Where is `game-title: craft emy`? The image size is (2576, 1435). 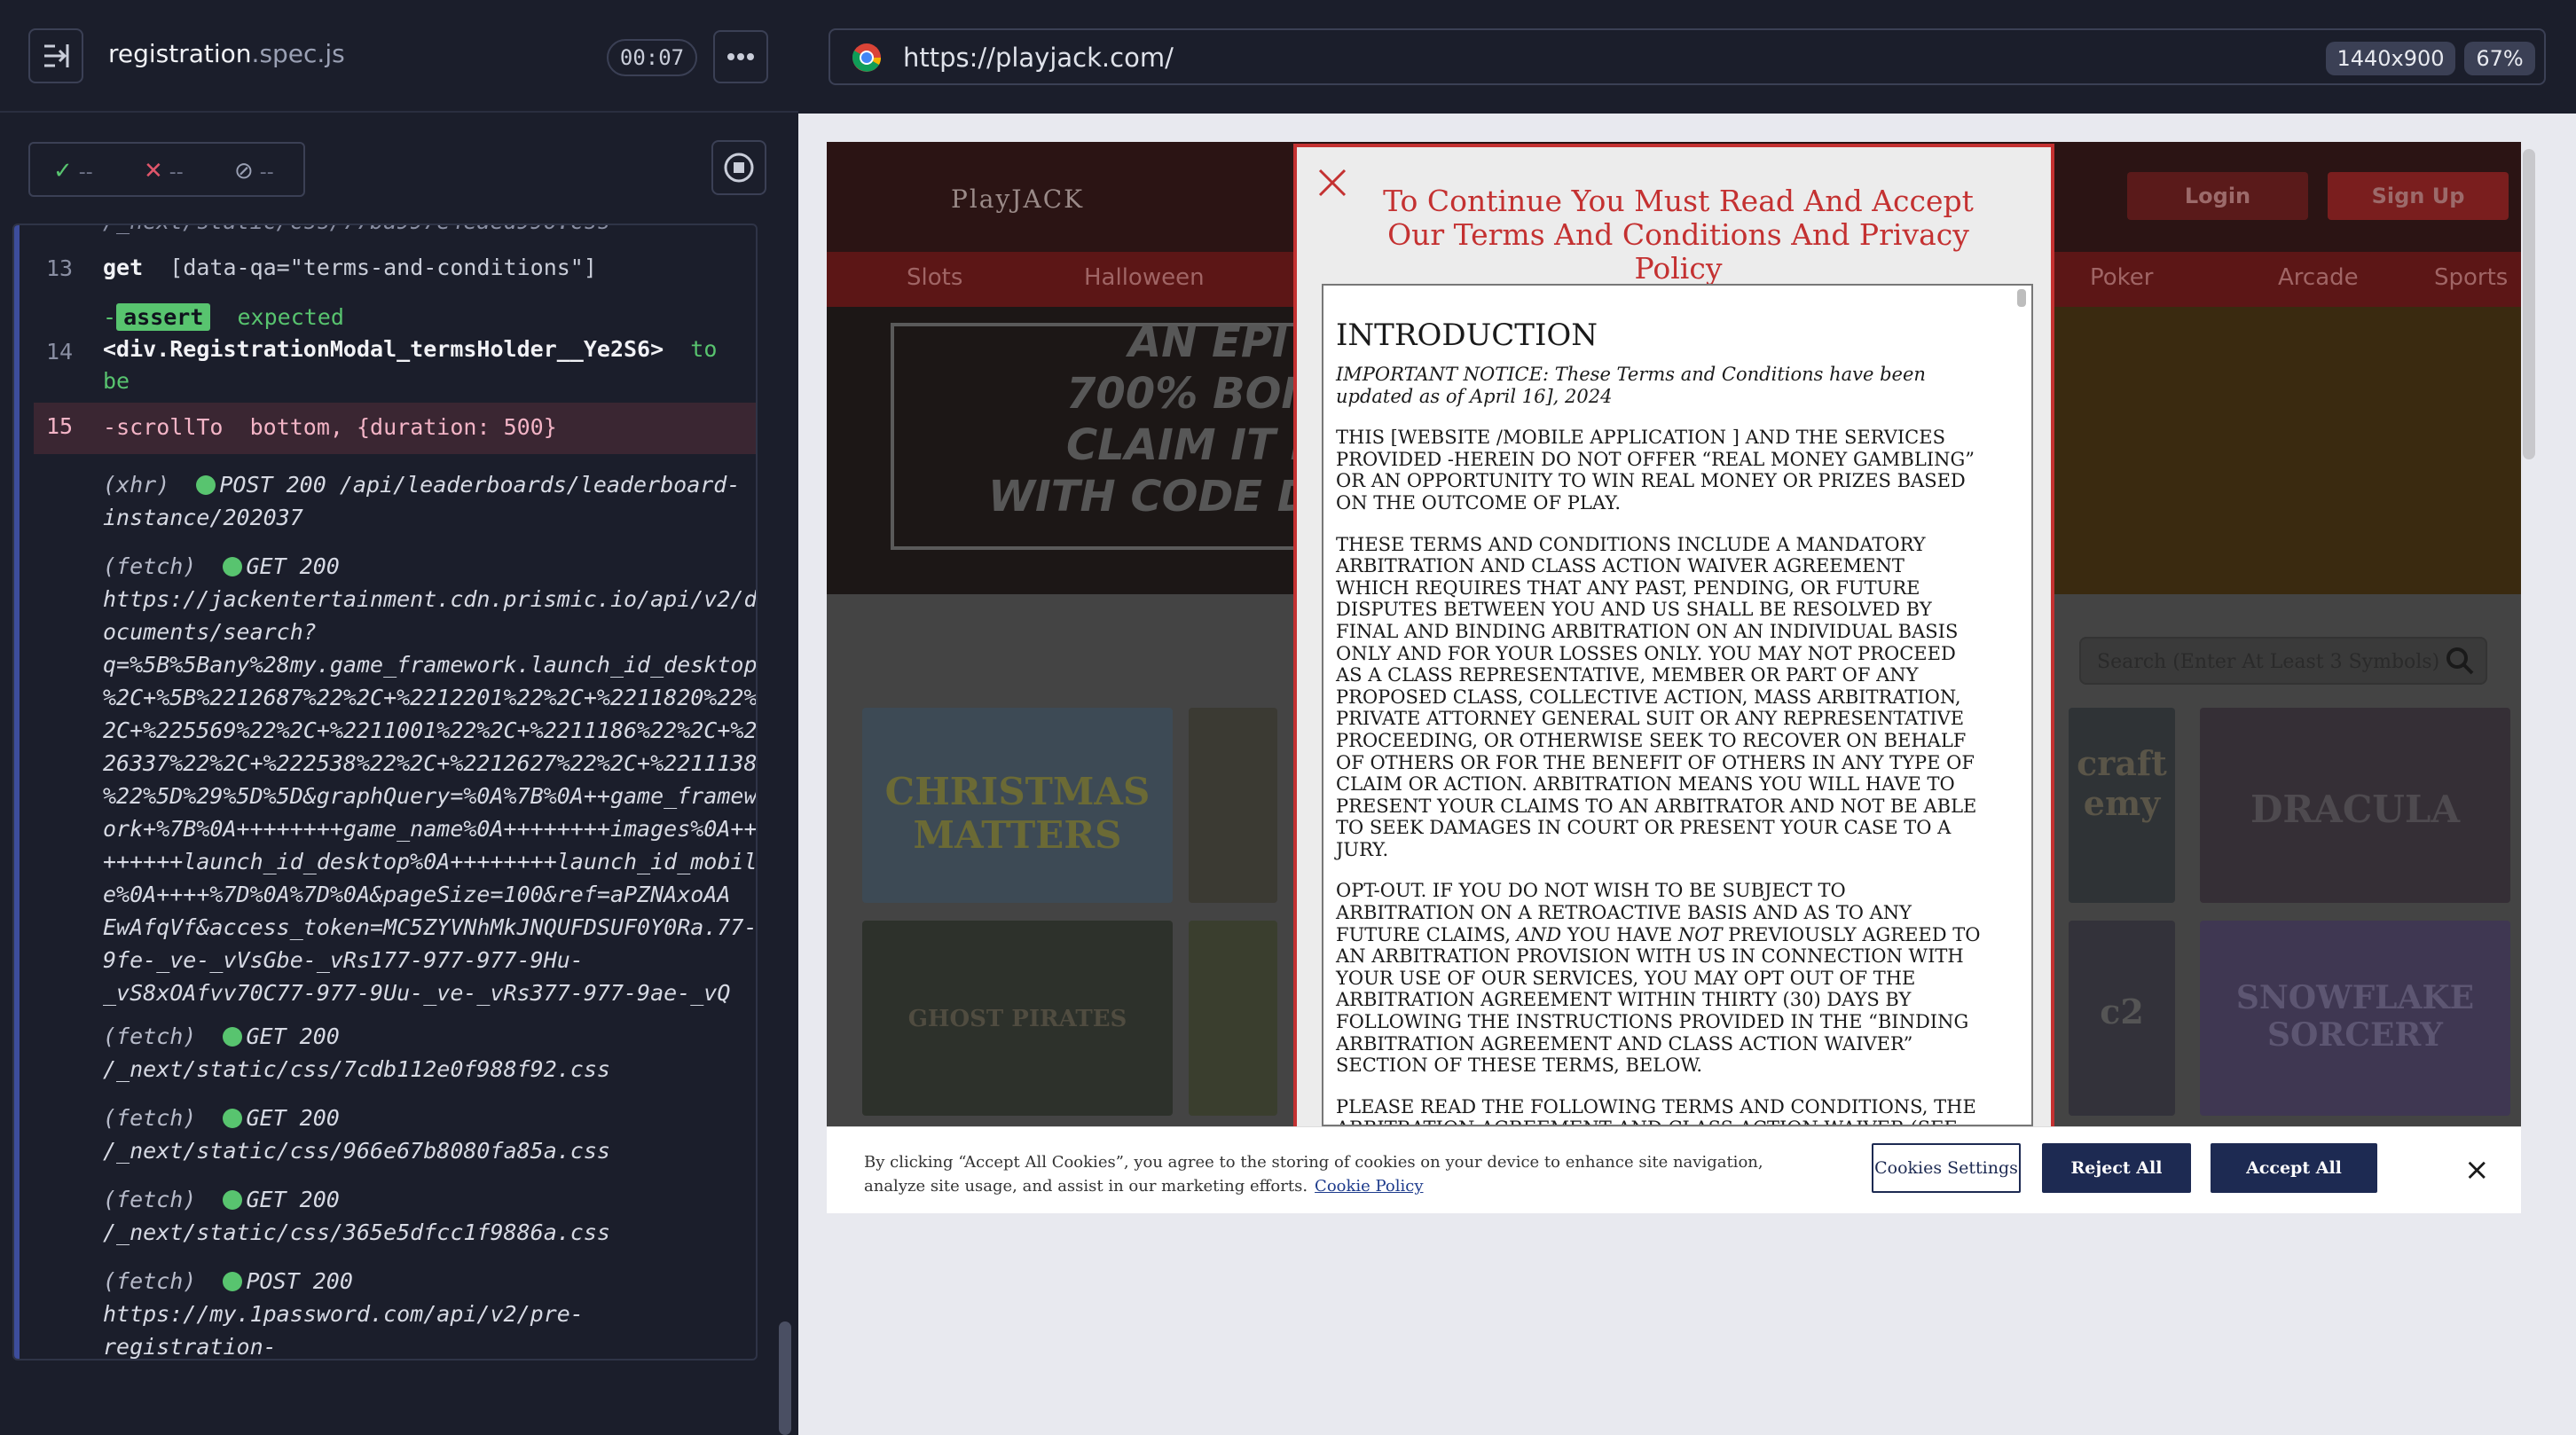 game-title: craft emy is located at coordinates (2122, 783).